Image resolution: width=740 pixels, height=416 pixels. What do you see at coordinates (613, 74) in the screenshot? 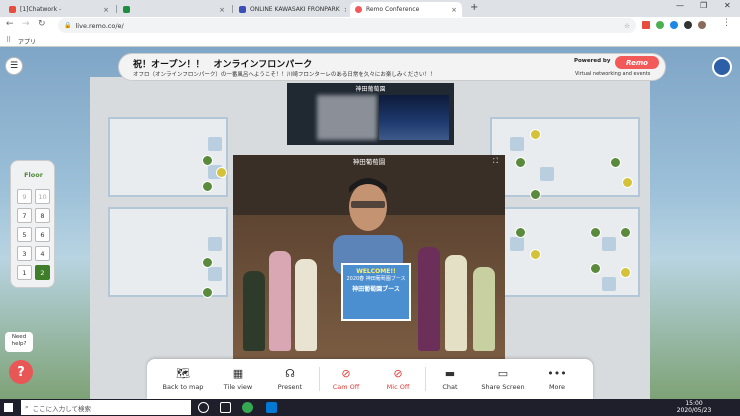
I see `remo-tagline: Virtual networking and events` at bounding box center [613, 74].